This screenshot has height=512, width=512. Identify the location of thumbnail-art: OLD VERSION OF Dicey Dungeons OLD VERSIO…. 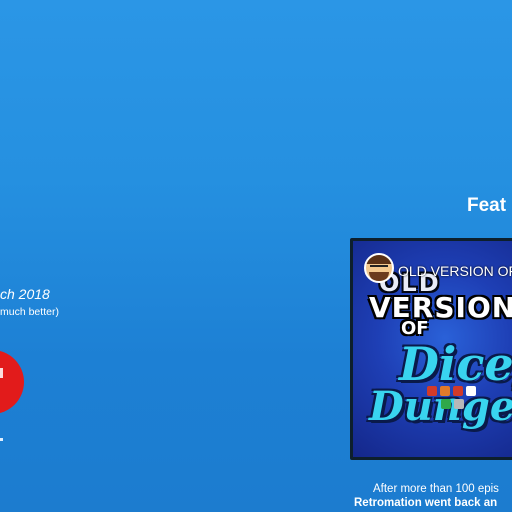
(432, 349).